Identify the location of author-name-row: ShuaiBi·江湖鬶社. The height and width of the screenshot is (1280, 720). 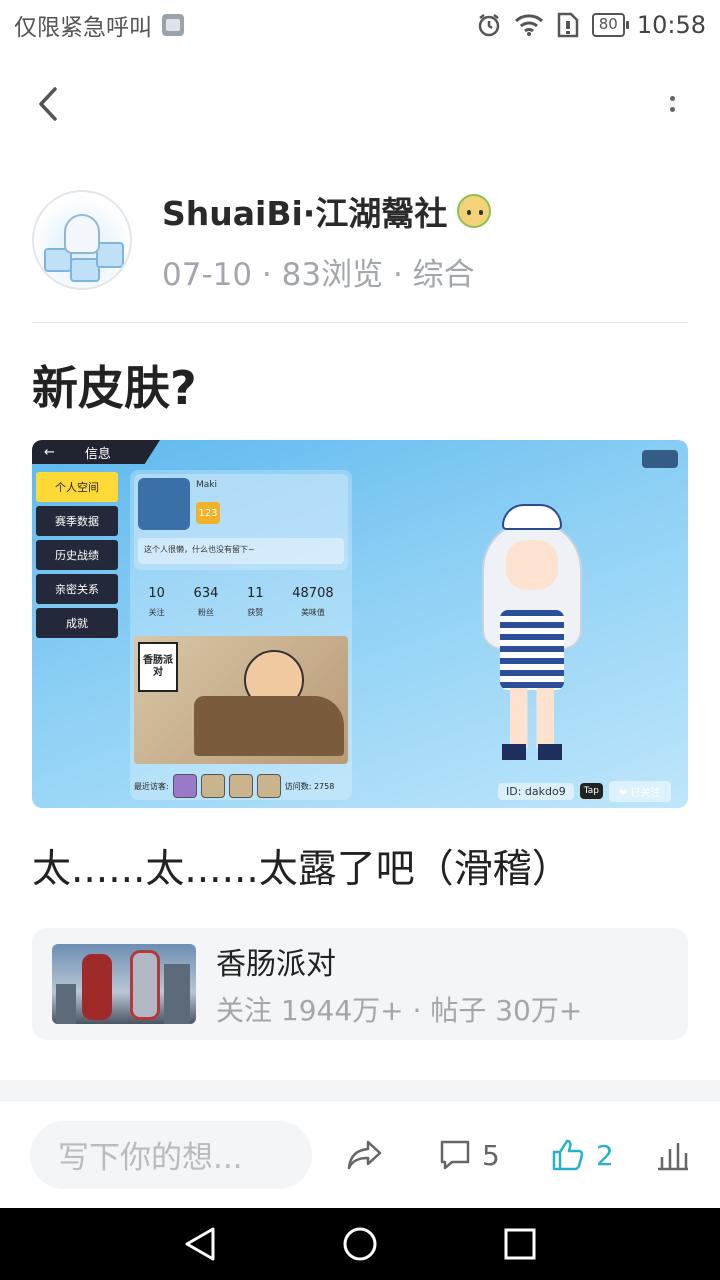
(327, 211).